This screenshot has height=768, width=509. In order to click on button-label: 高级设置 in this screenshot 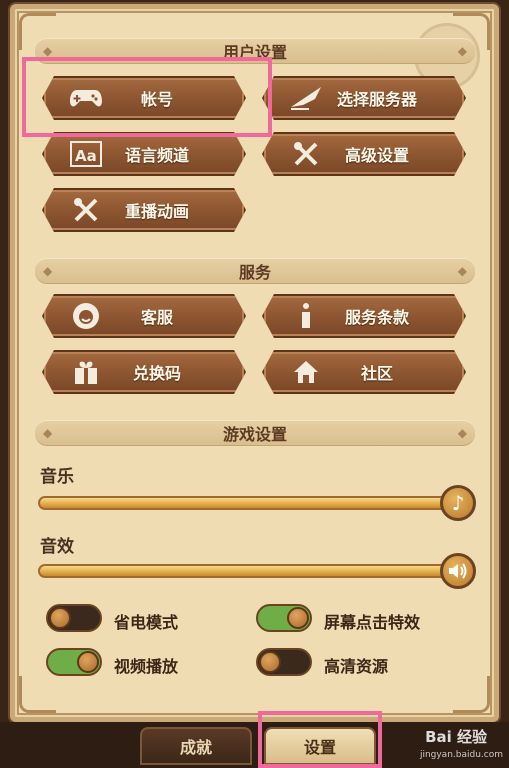, I will do `click(376, 155)`.